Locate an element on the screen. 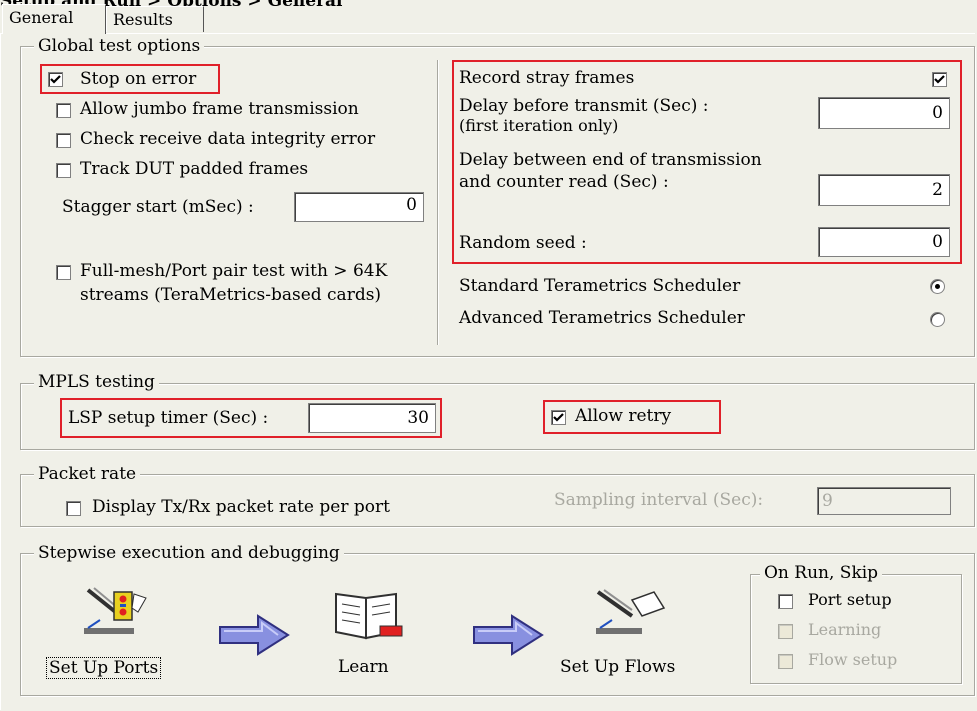  advanced-scheduler-radio is located at coordinates (937, 319).